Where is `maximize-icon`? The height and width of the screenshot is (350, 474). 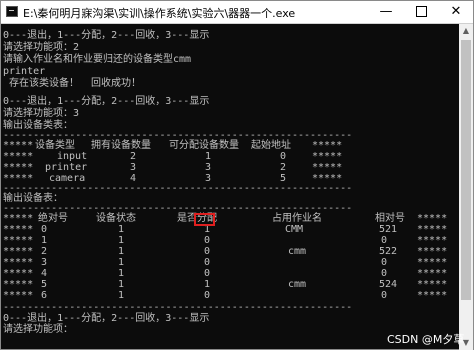 maximize-icon is located at coordinates (421, 11).